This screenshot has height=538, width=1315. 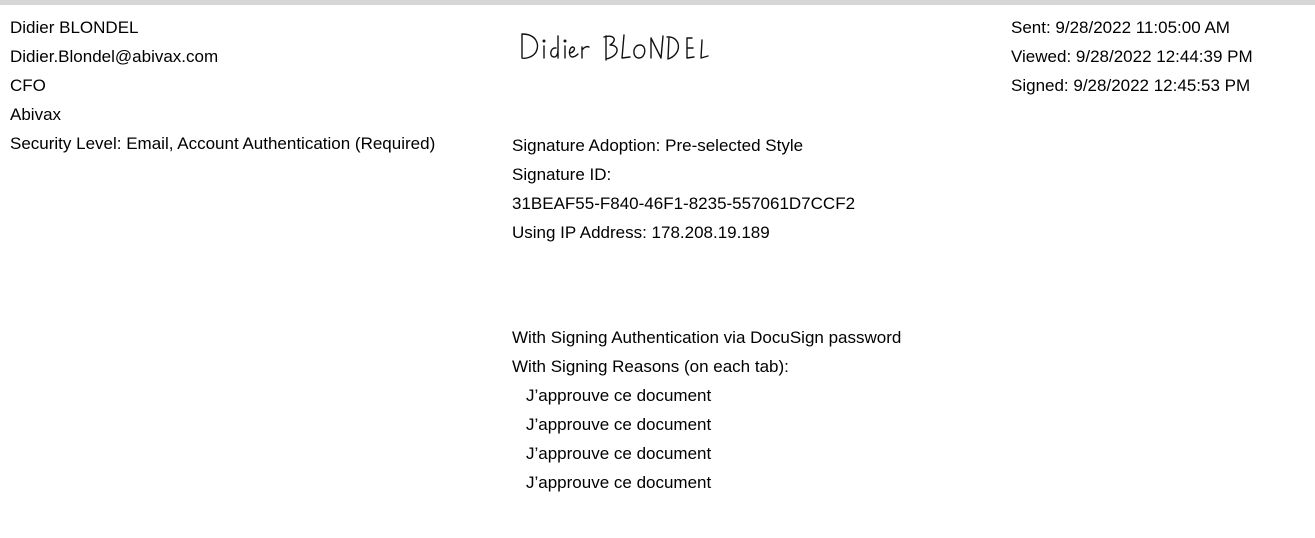 I want to click on signed-timestamp: Signed: 9/28/2022 12:45:53 PM, so click(x=1131, y=85).